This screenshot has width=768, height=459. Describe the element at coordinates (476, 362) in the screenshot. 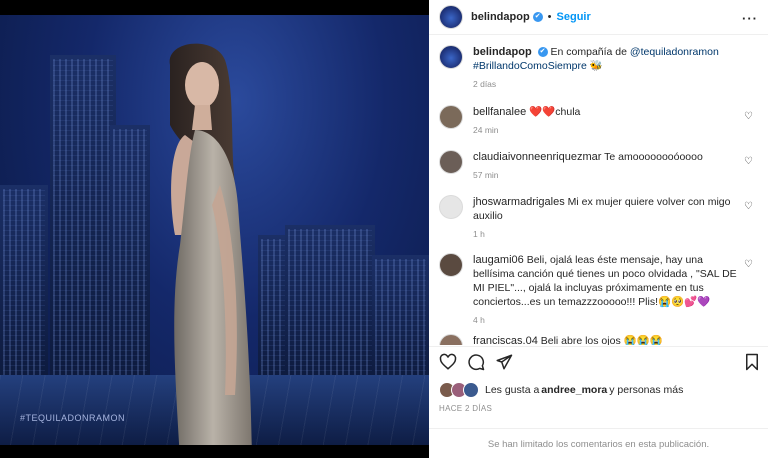

I see `comment-icon` at that location.